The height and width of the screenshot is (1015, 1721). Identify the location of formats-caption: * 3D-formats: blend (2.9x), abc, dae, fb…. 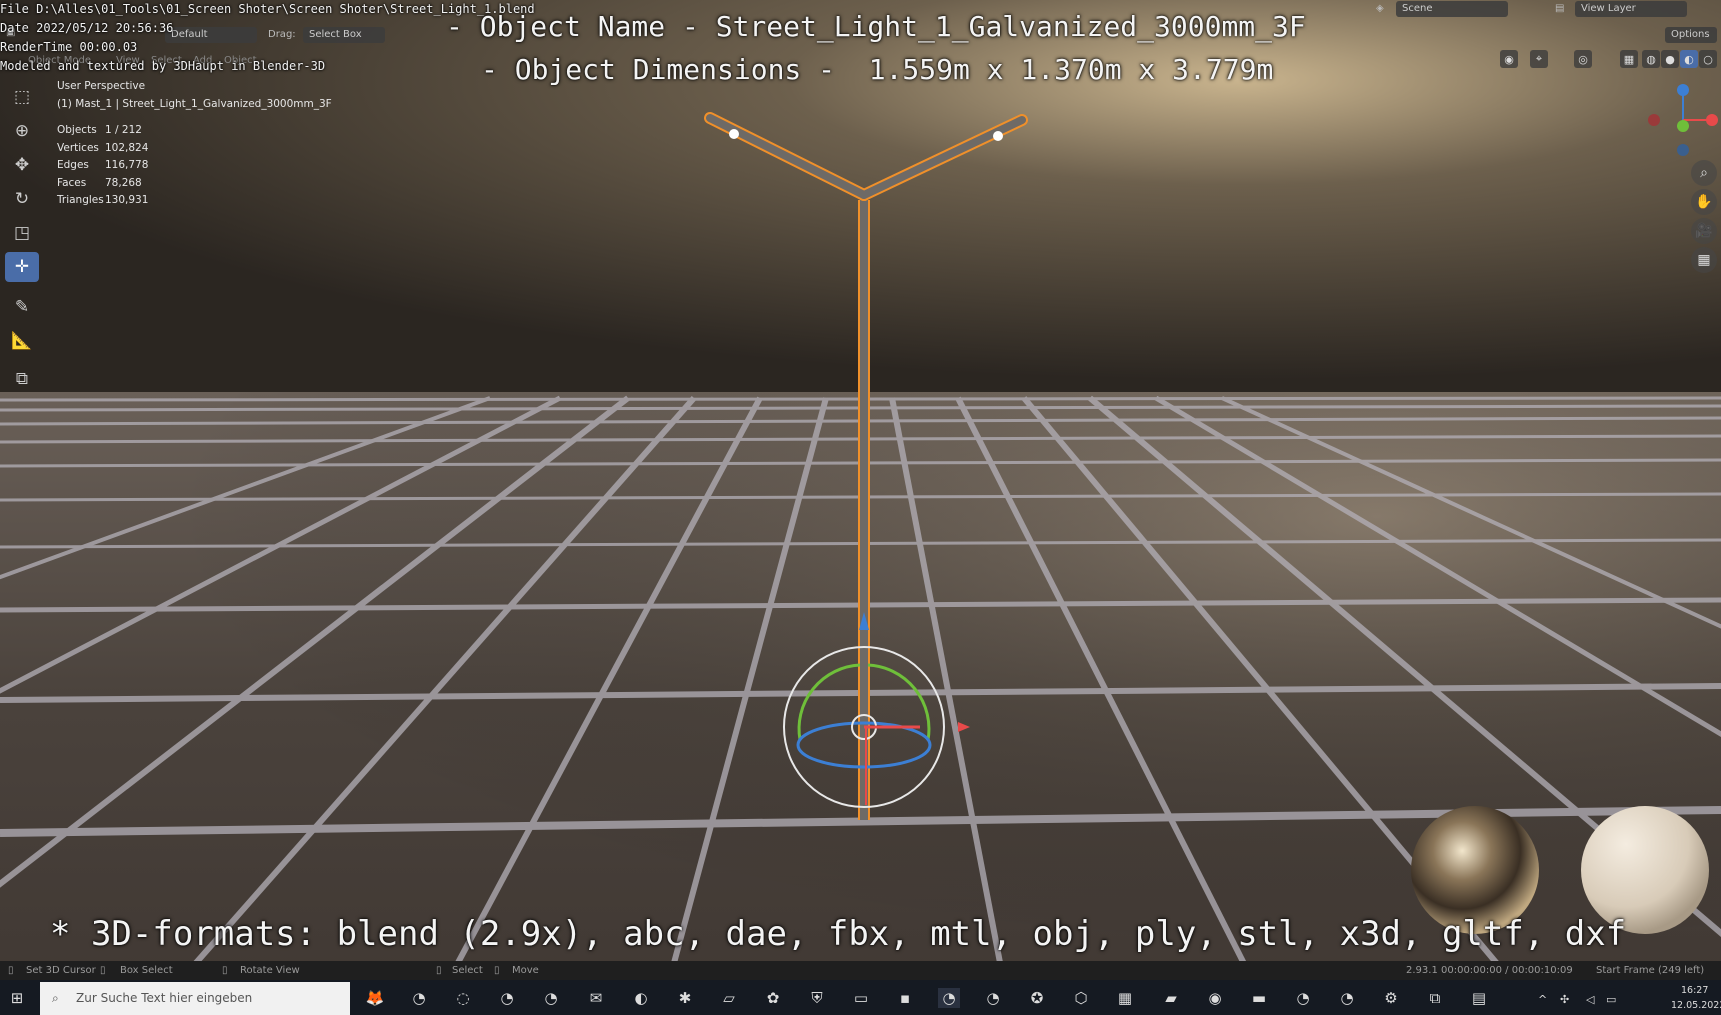
(838, 934).